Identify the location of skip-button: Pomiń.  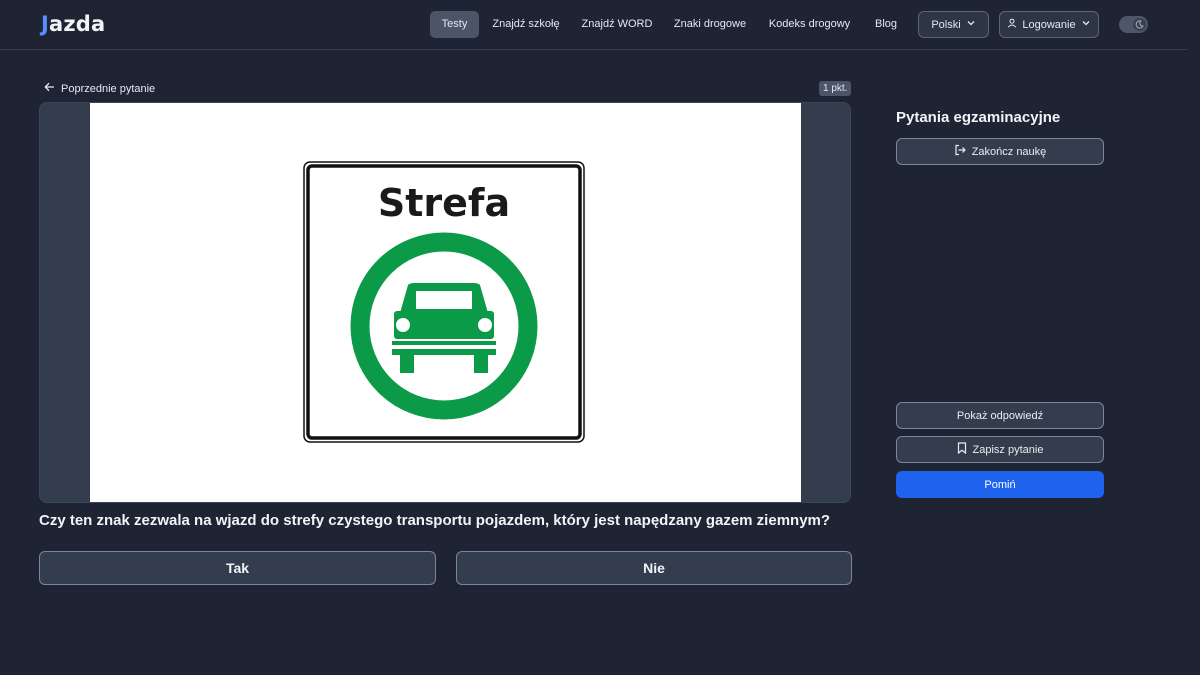
(1000, 484).